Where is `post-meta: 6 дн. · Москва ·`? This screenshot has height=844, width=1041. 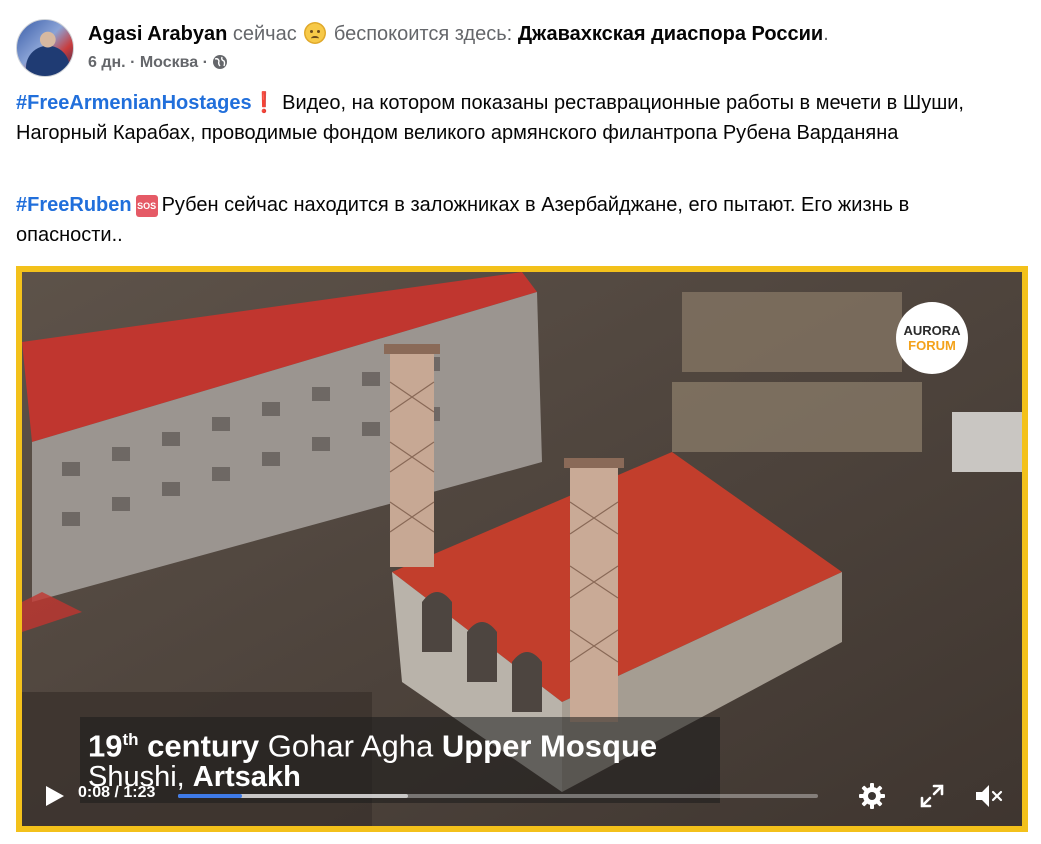 post-meta: 6 дн. · Москва · is located at coordinates (158, 63).